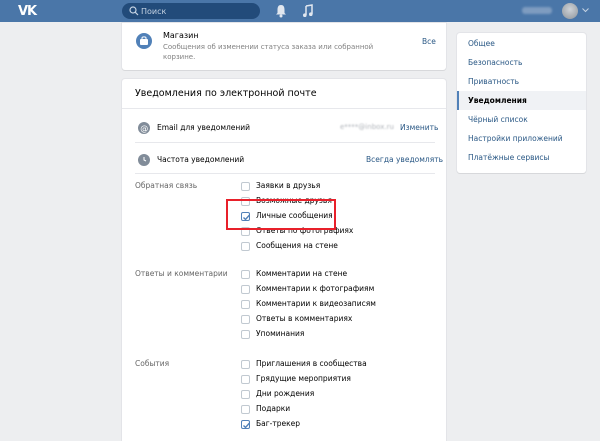 This screenshot has height=441, width=600. I want to click on menu-item-blacklist: Чёрный список, so click(521, 119).